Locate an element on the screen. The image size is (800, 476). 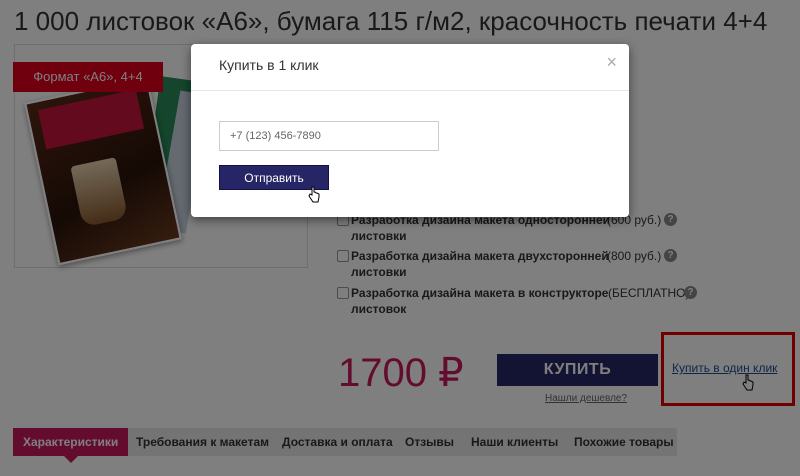
modal-title: Купить в 1 клик is located at coordinates (269, 65).